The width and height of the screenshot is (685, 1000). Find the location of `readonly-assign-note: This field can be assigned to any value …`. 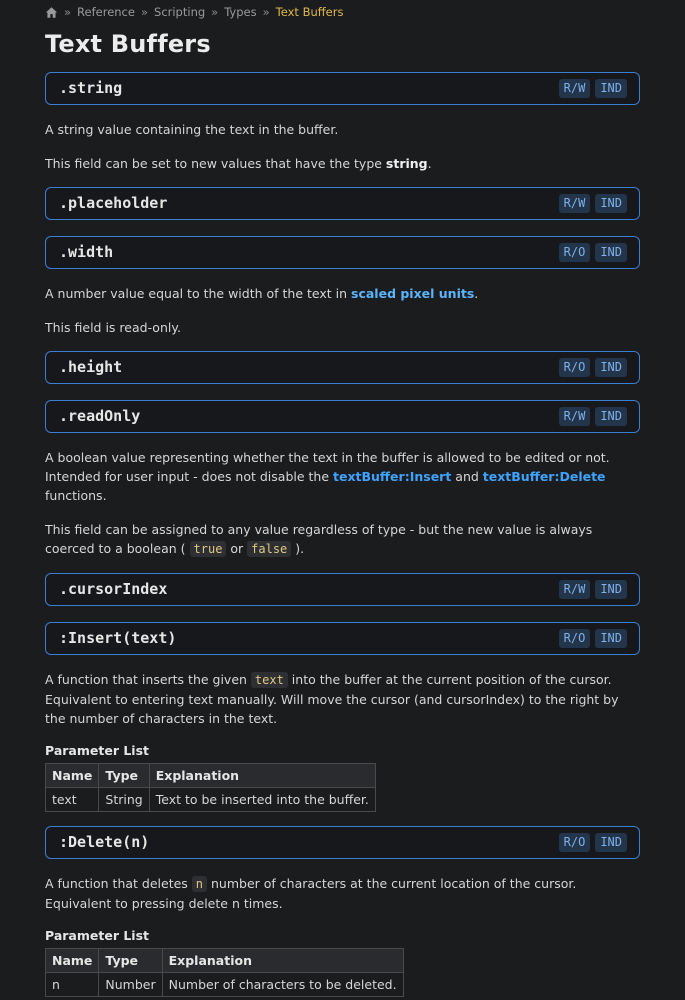

readonly-assign-note: This field can be assigned to any value … is located at coordinates (319, 539).